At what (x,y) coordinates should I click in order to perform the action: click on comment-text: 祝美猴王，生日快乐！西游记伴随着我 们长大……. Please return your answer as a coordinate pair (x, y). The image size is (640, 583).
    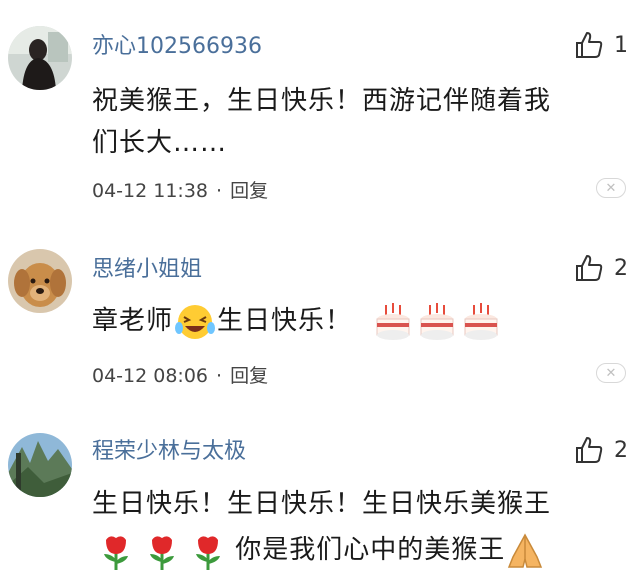
    Looking at the image, I should click on (354, 122).